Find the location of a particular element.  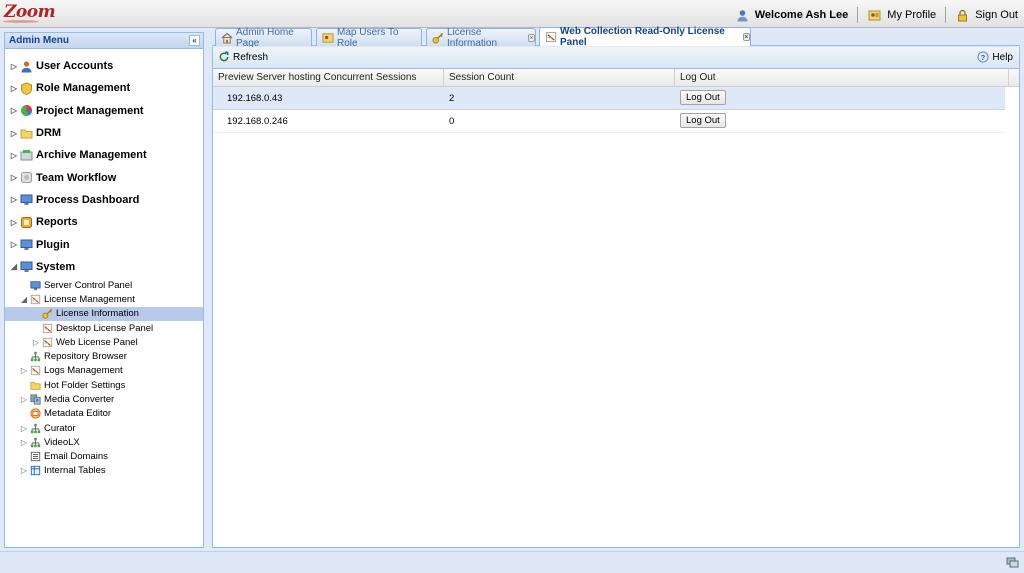

help-icon: ? is located at coordinates (983, 57).